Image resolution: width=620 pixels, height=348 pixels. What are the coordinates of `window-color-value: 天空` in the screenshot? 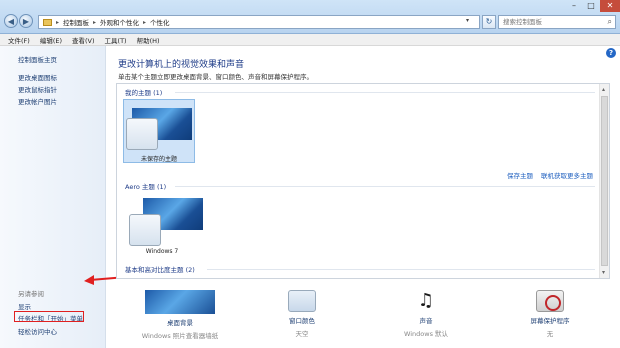 It's located at (302, 334).